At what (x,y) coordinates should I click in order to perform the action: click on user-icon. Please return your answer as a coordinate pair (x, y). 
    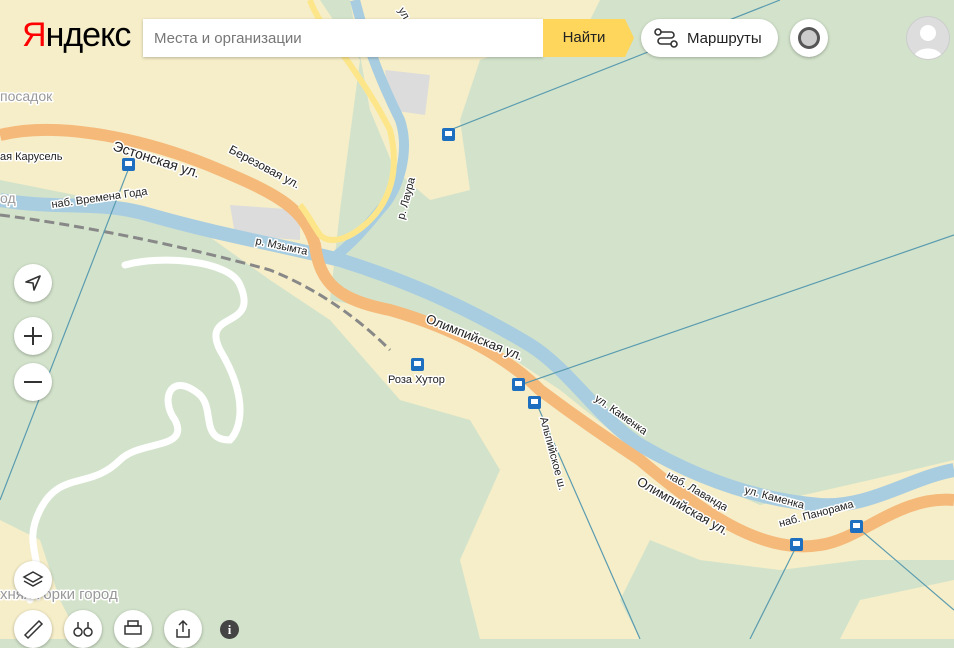
    Looking at the image, I should click on (928, 42).